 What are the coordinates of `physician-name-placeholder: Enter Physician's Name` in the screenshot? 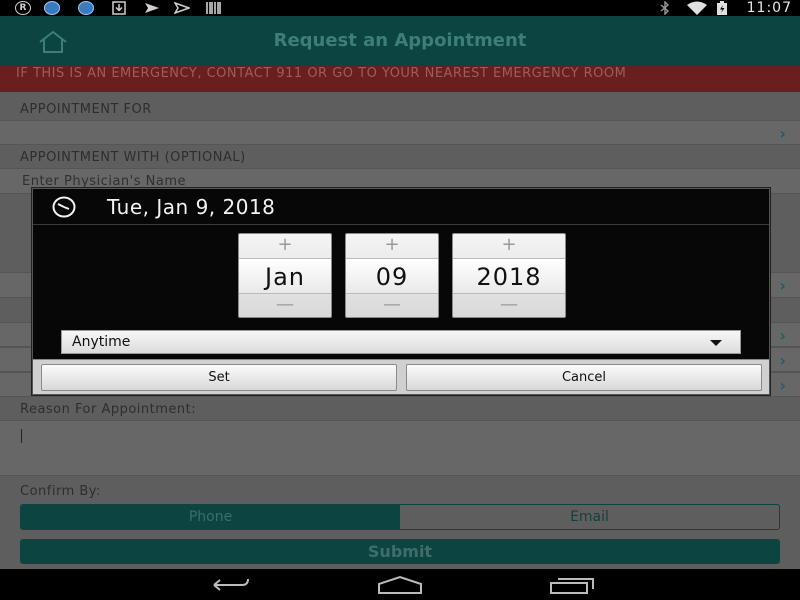 It's located at (104, 181).